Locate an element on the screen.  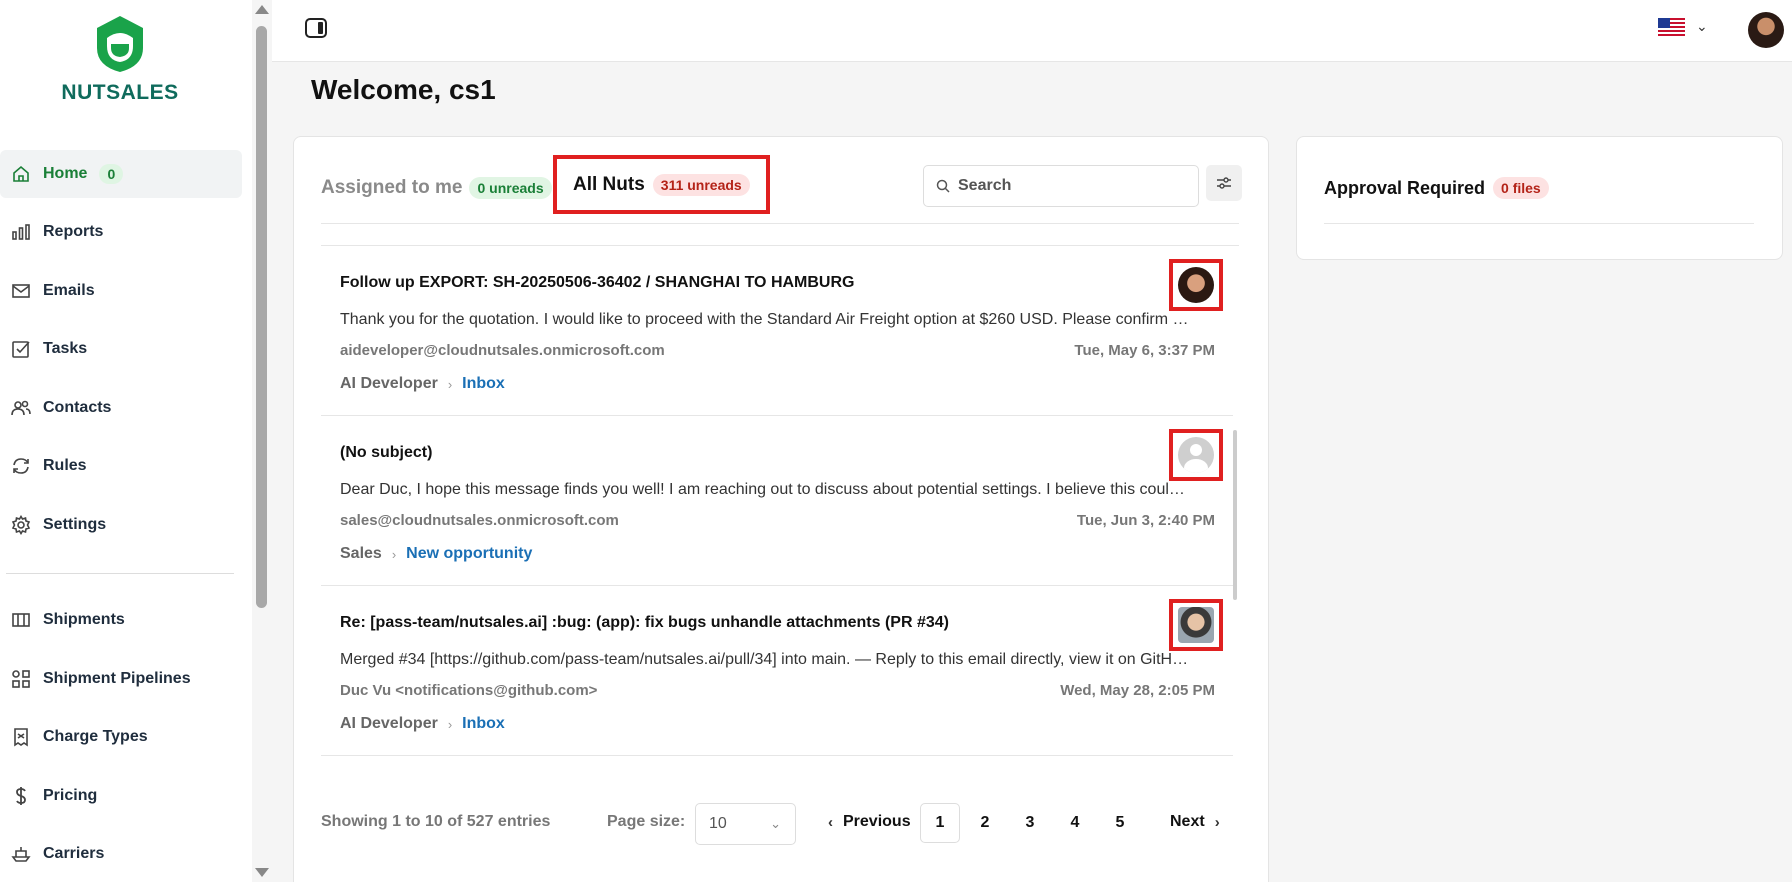
us-flag-icon is located at coordinates (1671, 28).